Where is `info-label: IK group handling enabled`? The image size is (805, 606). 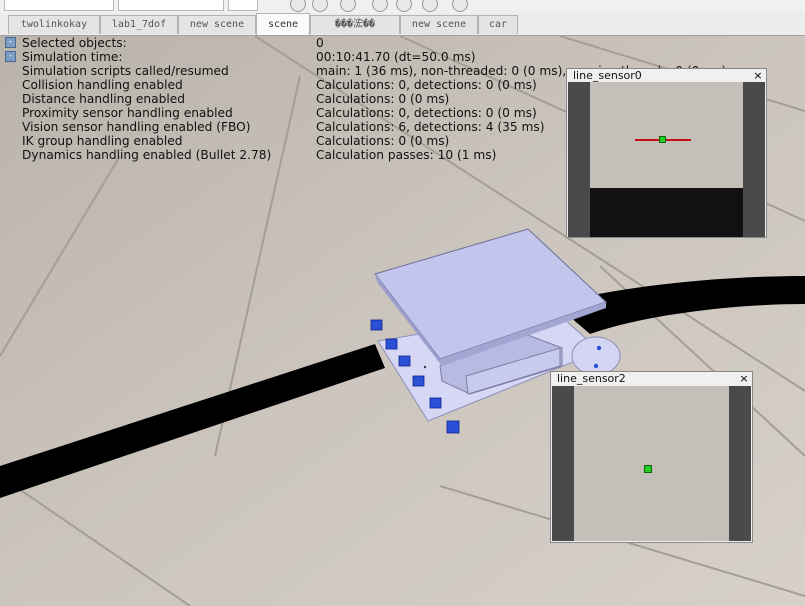 info-label: IK group handling enabled is located at coordinates (102, 141).